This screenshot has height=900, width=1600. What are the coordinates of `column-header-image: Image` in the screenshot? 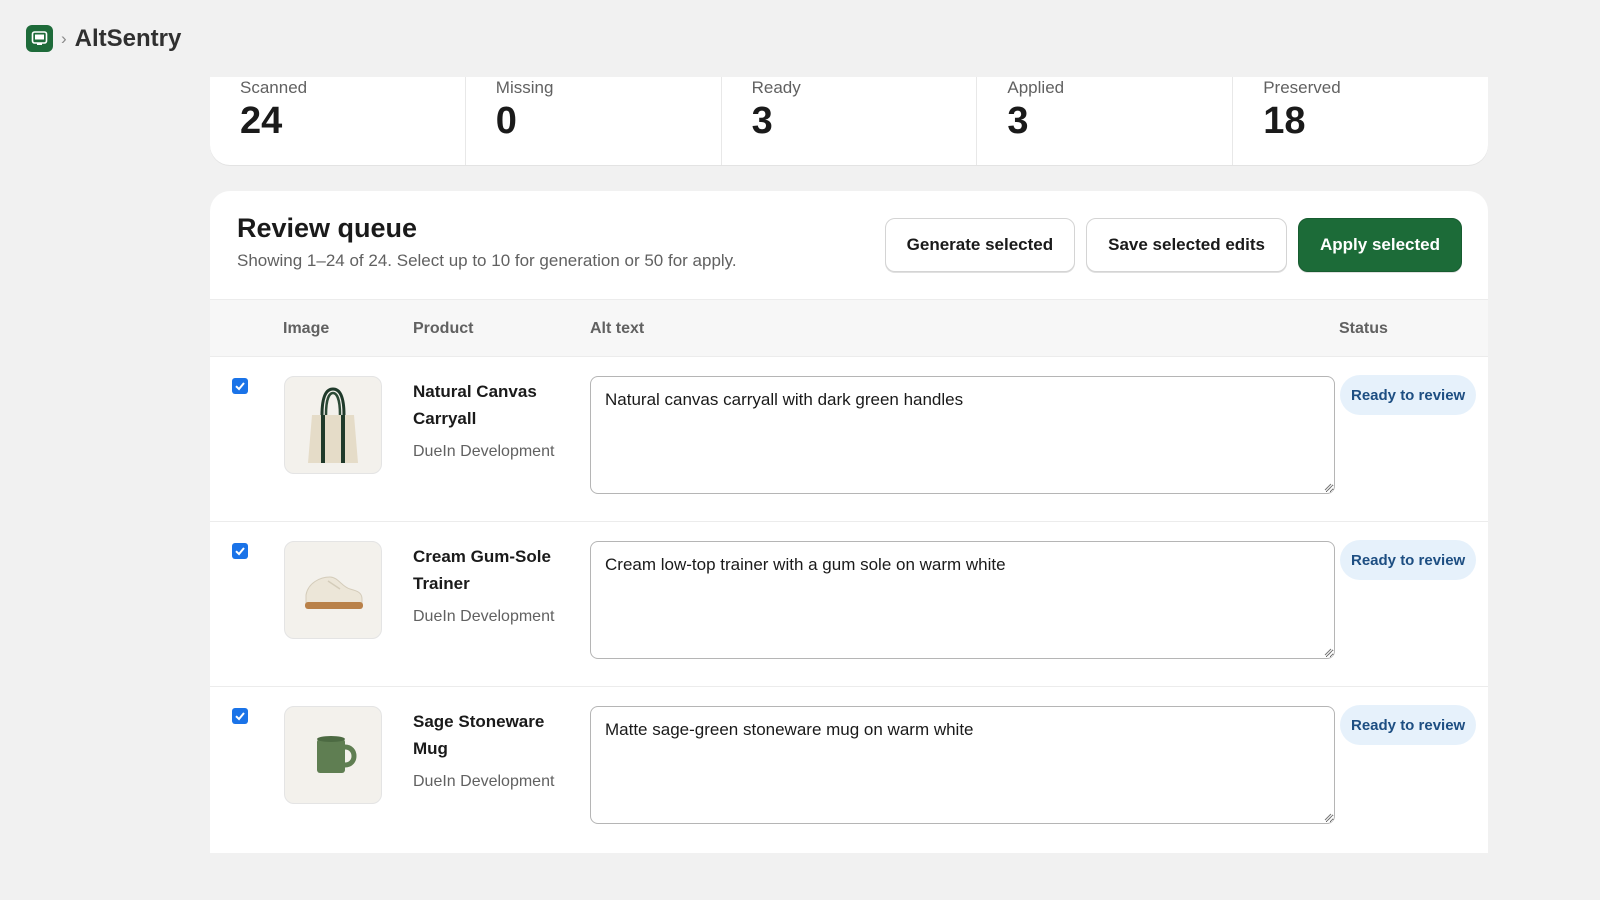 It's located at (306, 328).